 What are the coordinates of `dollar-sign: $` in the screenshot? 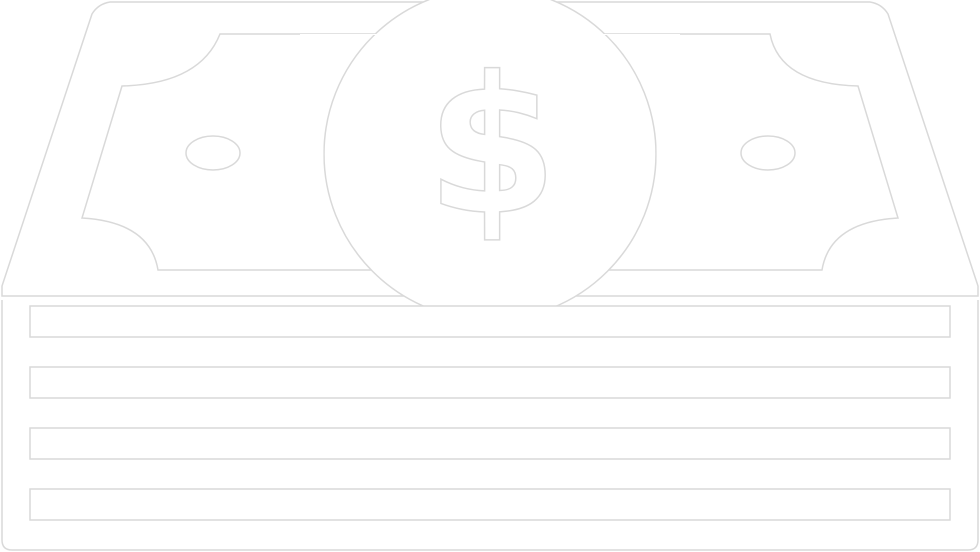 It's located at (492, 146).